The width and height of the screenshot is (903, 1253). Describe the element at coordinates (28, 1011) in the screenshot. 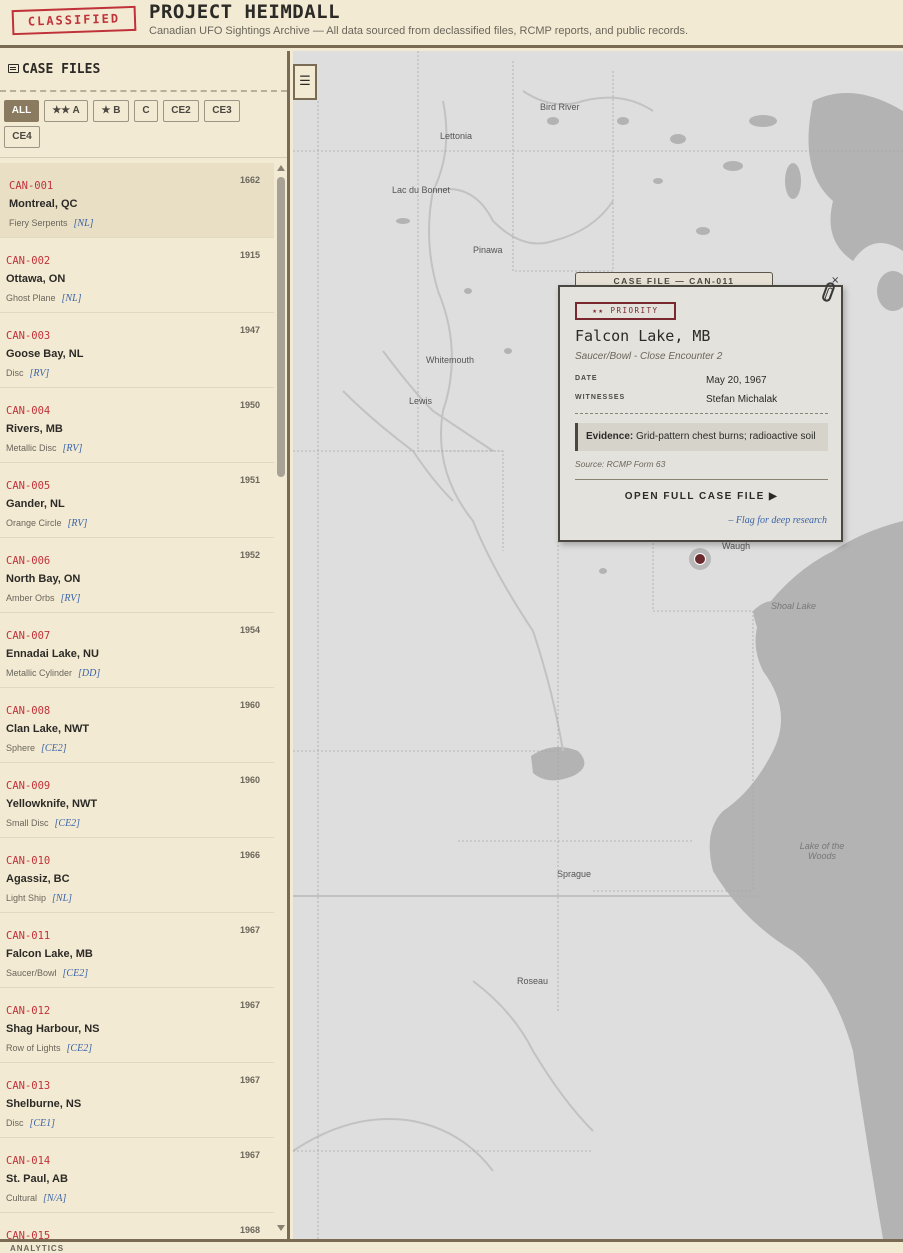

I see `case-code: CAN-012` at that location.